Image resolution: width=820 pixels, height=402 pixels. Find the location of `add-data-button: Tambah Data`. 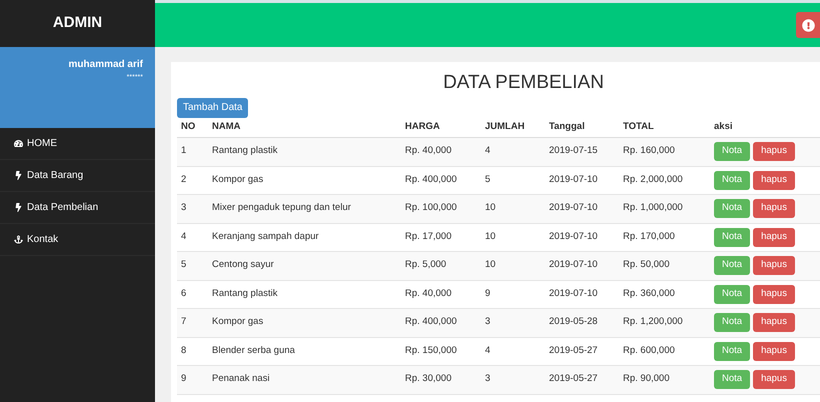

add-data-button: Tambah Data is located at coordinates (212, 108).